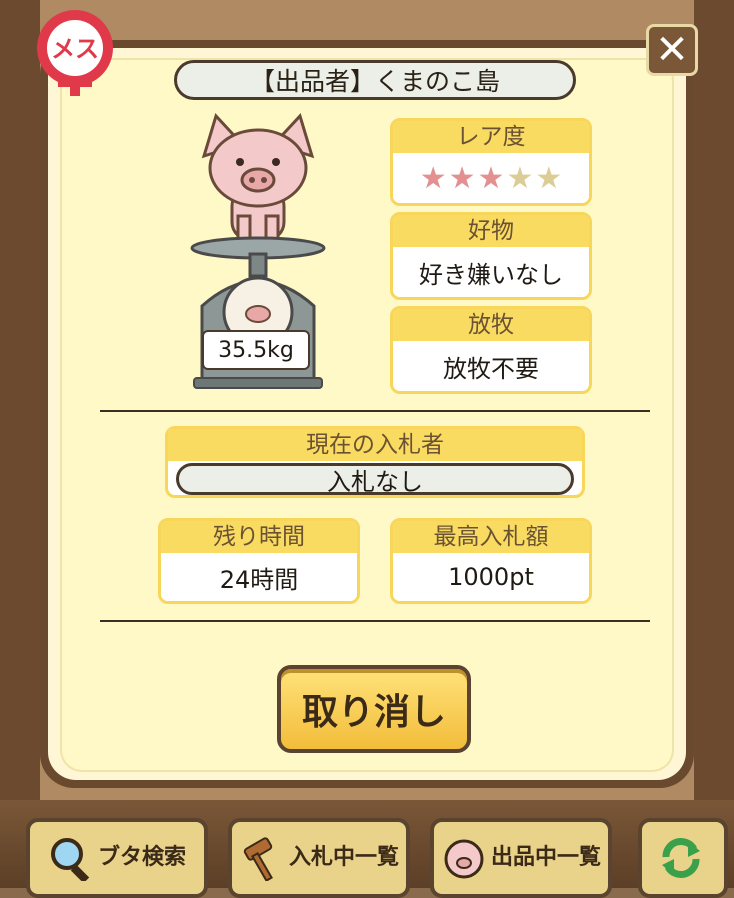 The width and height of the screenshot is (734, 898). Describe the element at coordinates (343, 858) in the screenshot. I see `nav-bidding-list-label: 入札中一覧` at that location.